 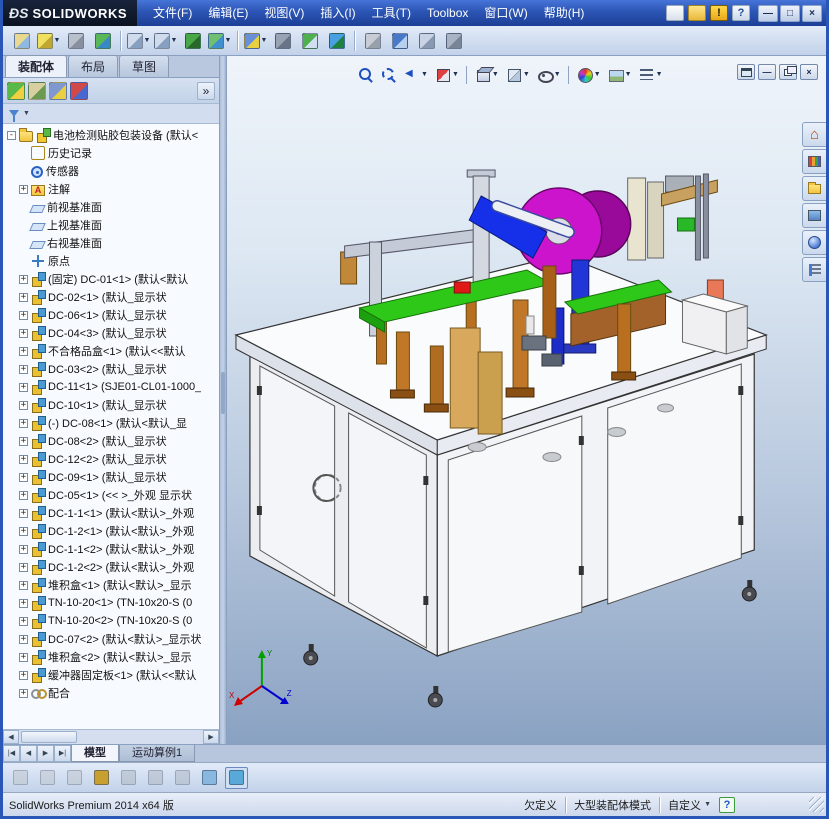 What do you see at coordinates (336, 41) in the screenshot?
I see `isolate-button` at bounding box center [336, 41].